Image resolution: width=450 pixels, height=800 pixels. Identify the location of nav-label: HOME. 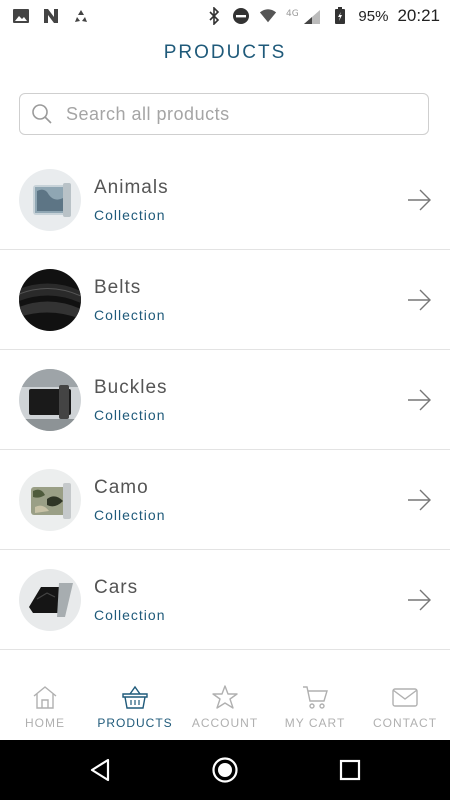
(45, 723).